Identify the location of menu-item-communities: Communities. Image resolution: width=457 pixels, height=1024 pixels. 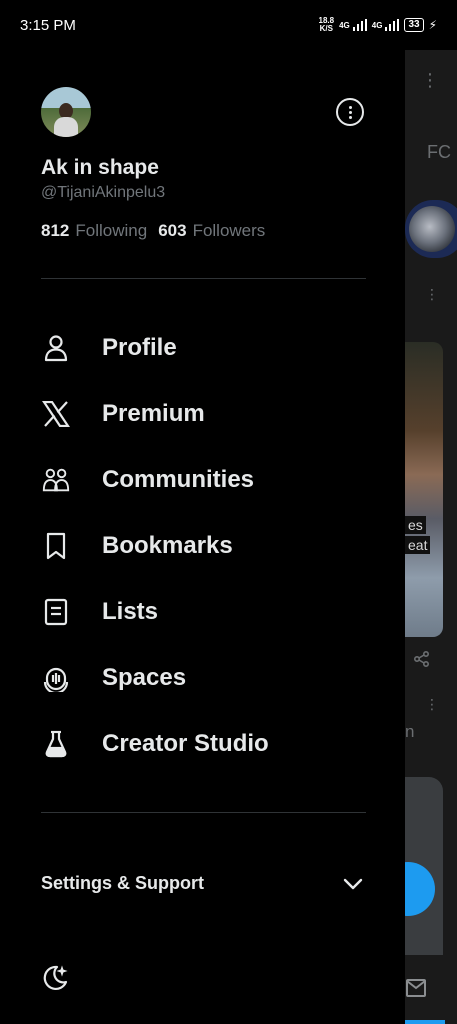
(202, 480).